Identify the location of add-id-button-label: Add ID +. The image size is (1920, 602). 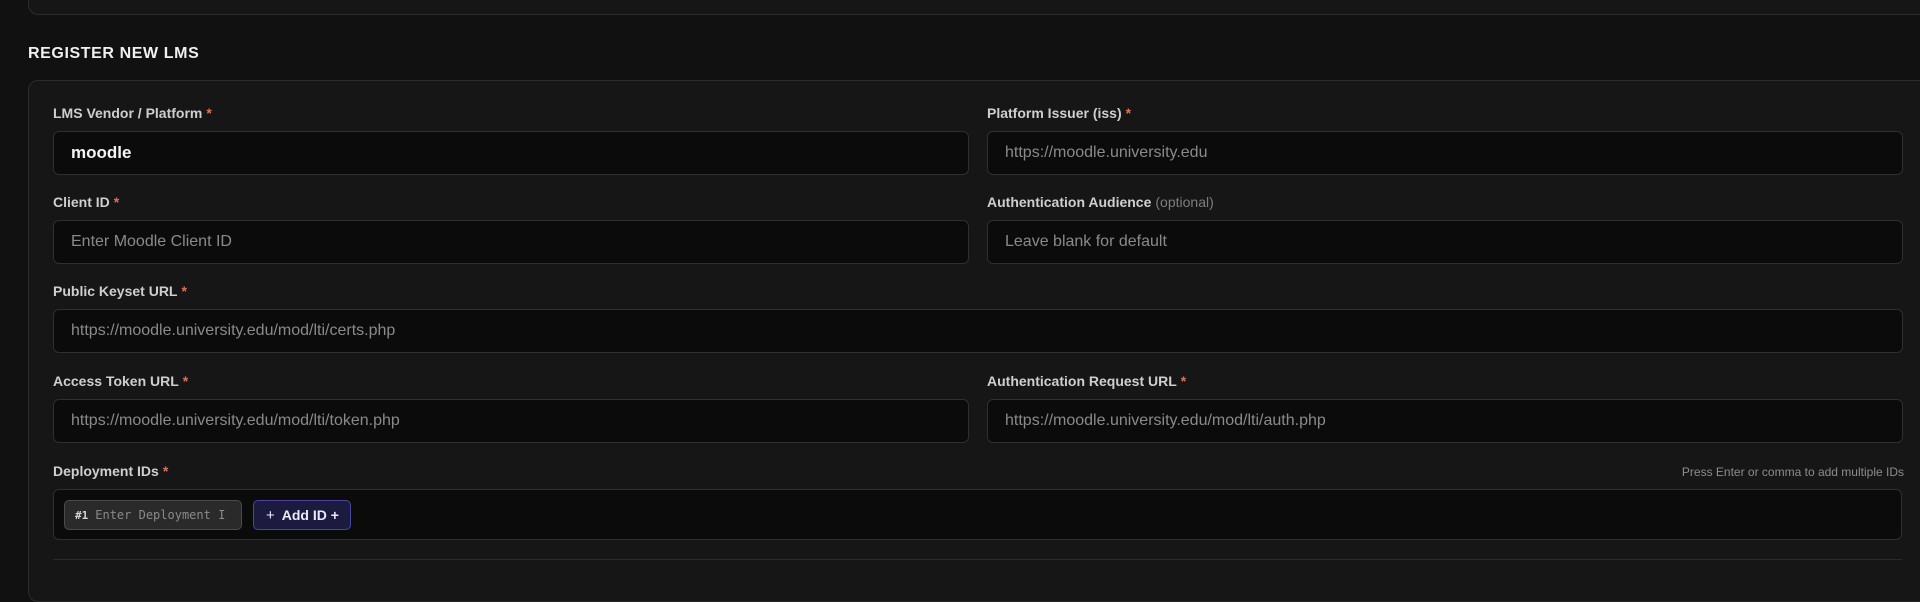
(310, 515).